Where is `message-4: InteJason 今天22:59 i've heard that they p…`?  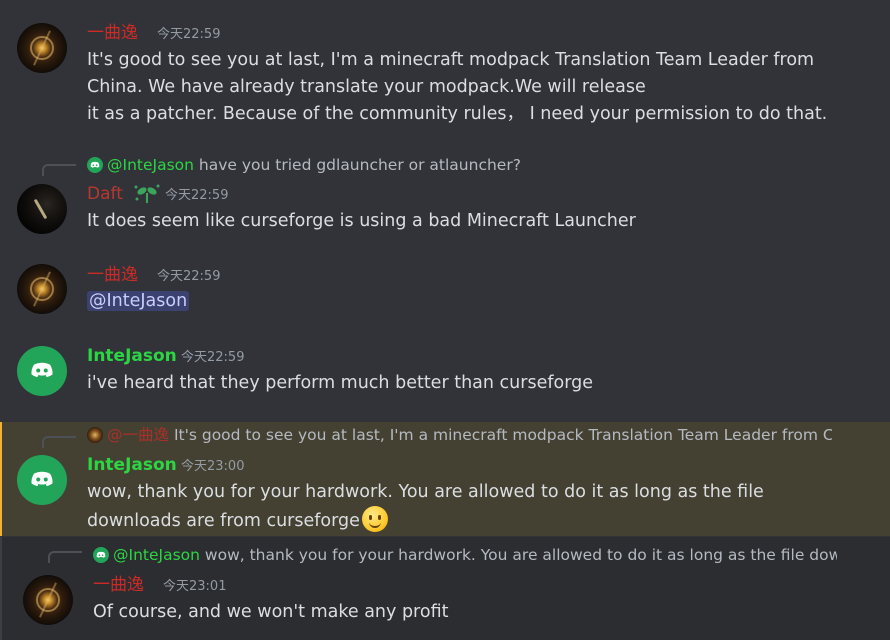
message-4: InteJason 今天22:59 i've heard that they p… is located at coordinates (445, 378).